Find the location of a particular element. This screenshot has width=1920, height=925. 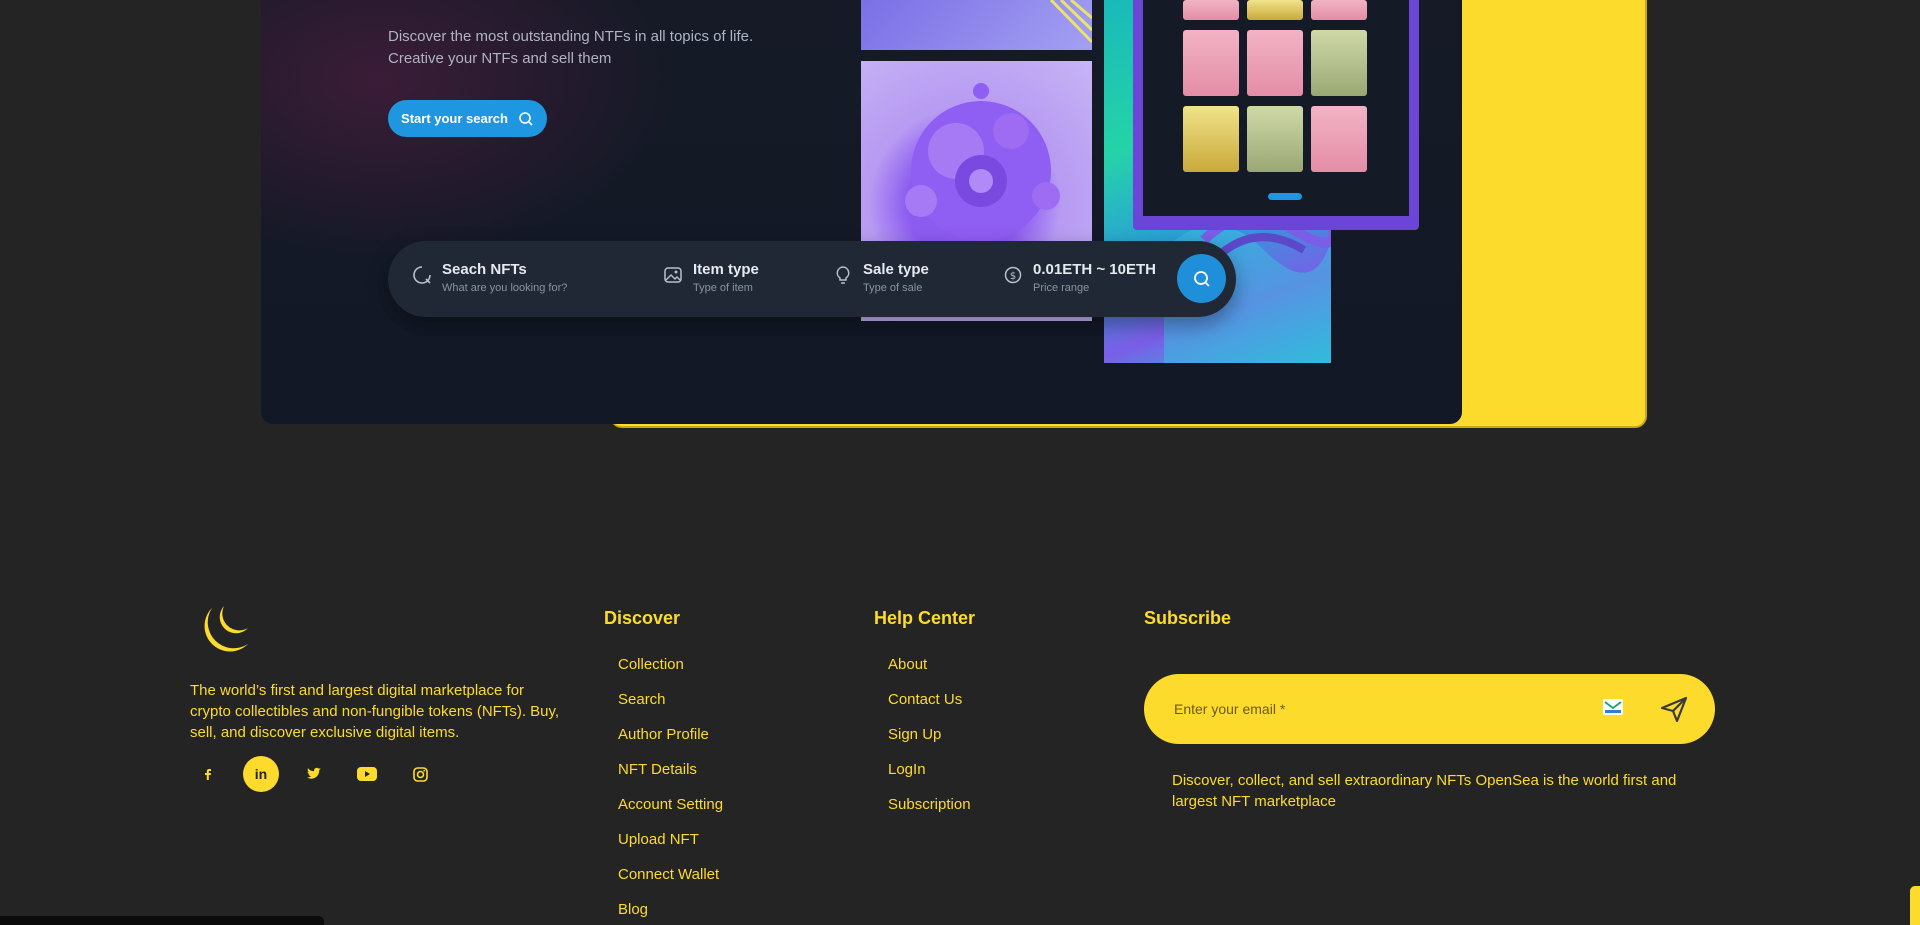

facebook-icon is located at coordinates (208, 774).